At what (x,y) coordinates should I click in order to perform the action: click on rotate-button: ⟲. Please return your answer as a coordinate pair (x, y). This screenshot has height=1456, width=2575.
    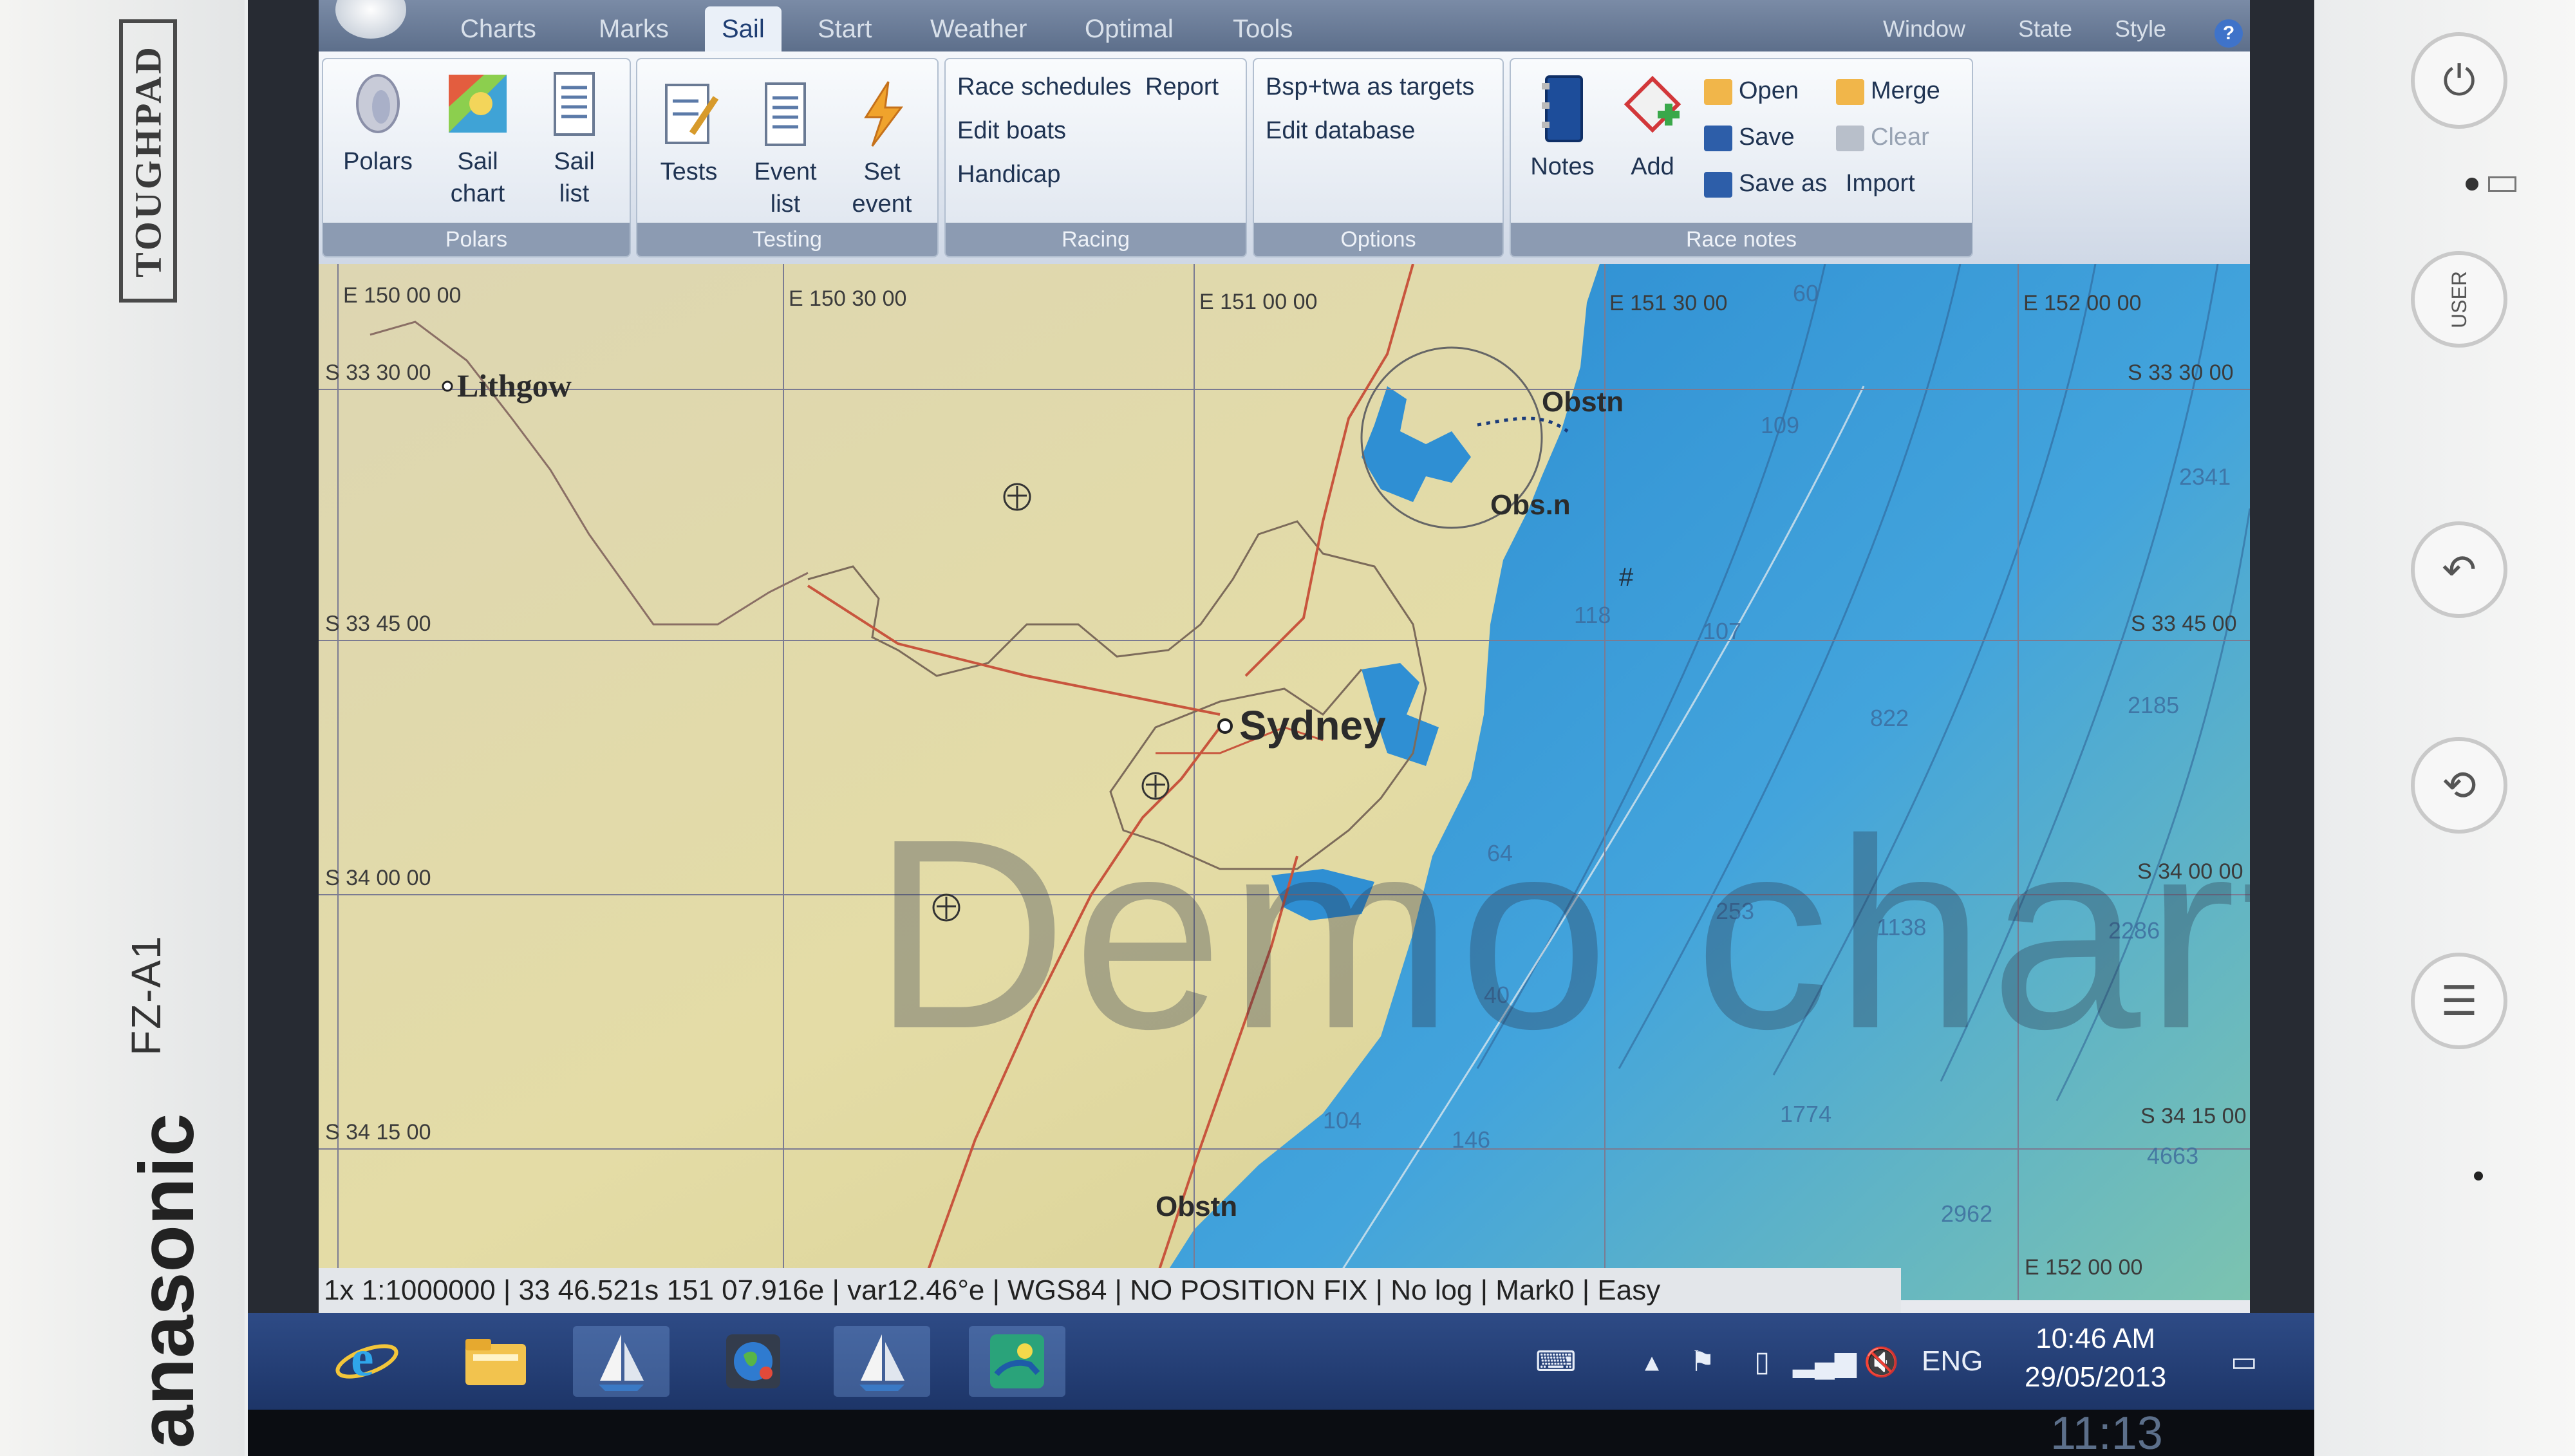
    Looking at the image, I should click on (2459, 785).